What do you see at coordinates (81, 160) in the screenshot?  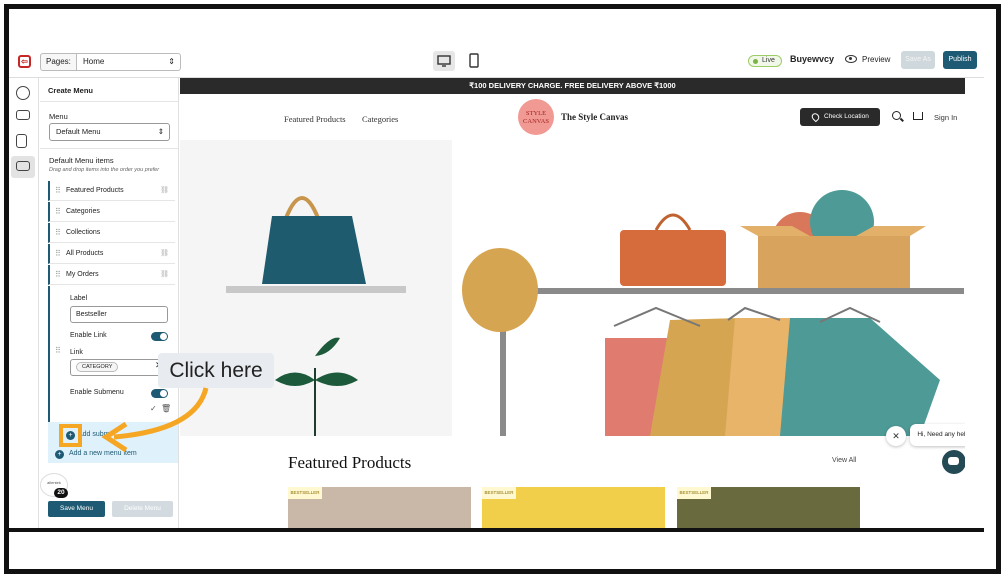 I see `menu-items-title: Default Menu items` at bounding box center [81, 160].